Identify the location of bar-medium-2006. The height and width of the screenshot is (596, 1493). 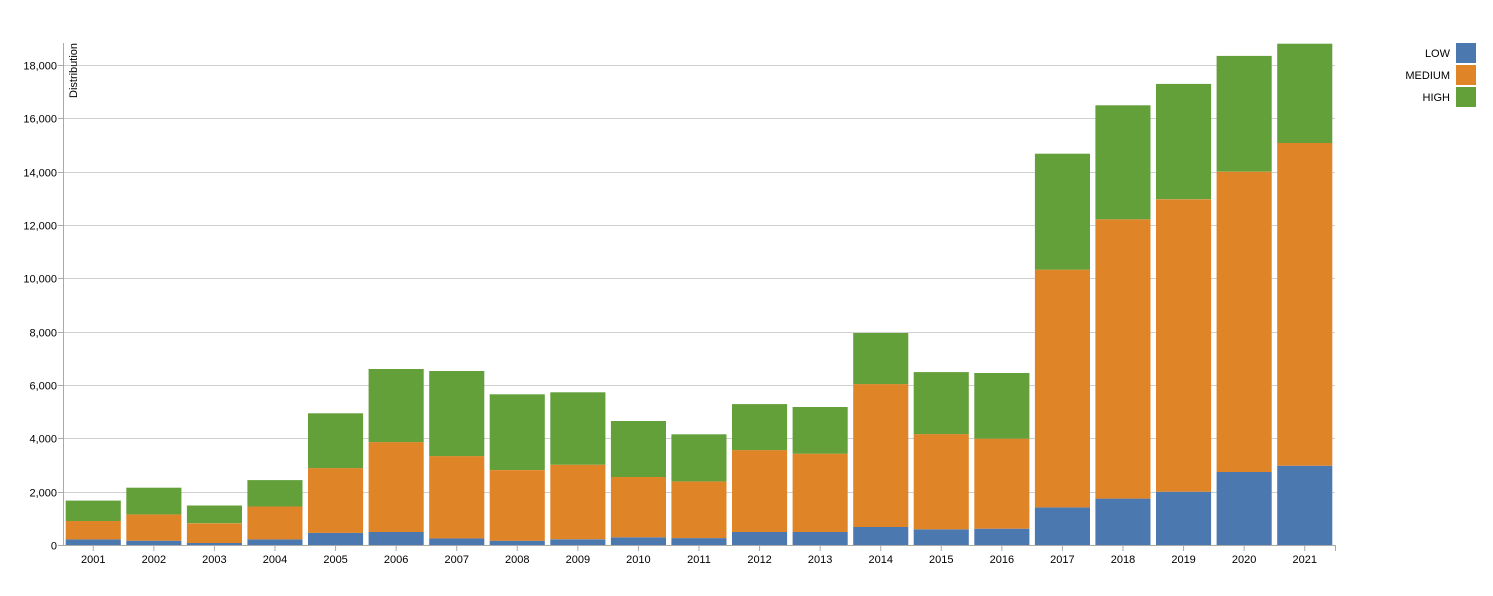
(396, 487).